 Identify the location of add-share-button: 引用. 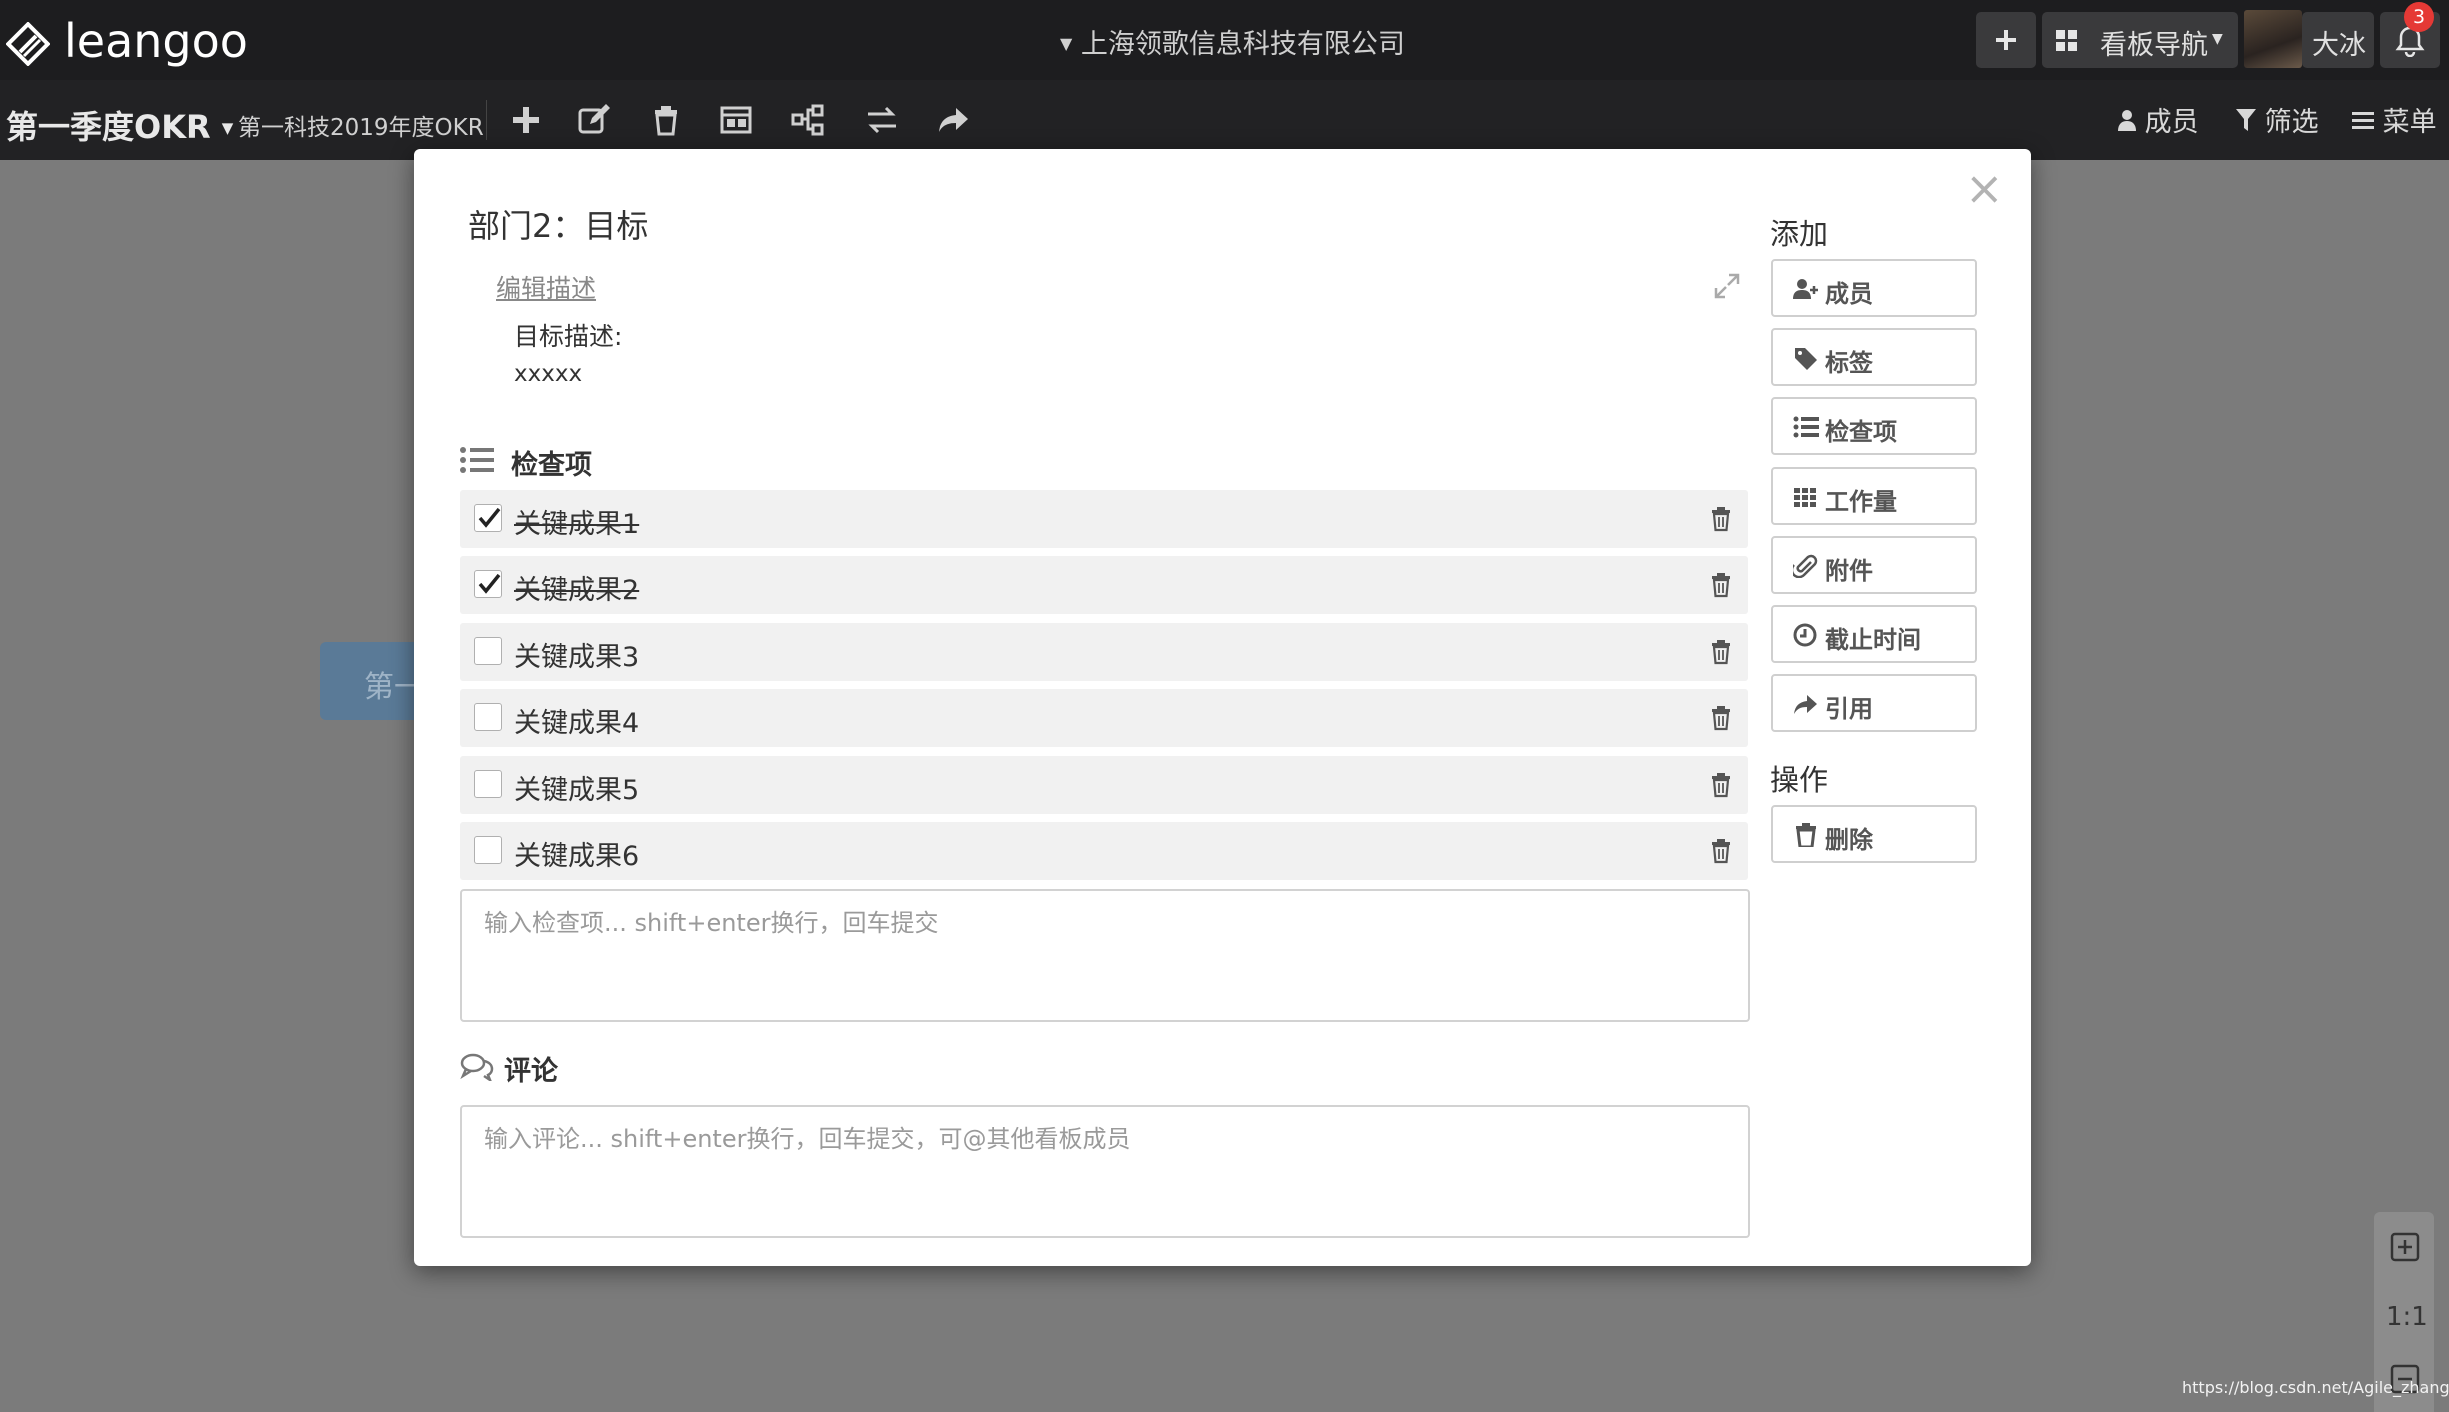
(1874, 703).